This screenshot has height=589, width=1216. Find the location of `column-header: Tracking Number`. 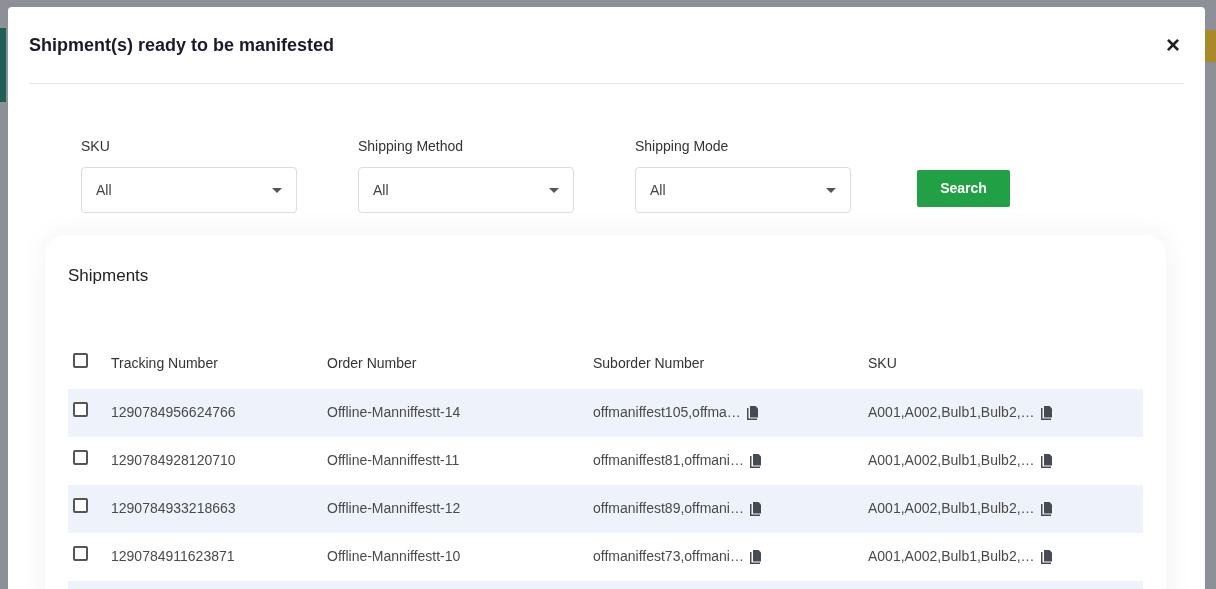

column-header: Tracking Number is located at coordinates (165, 363).